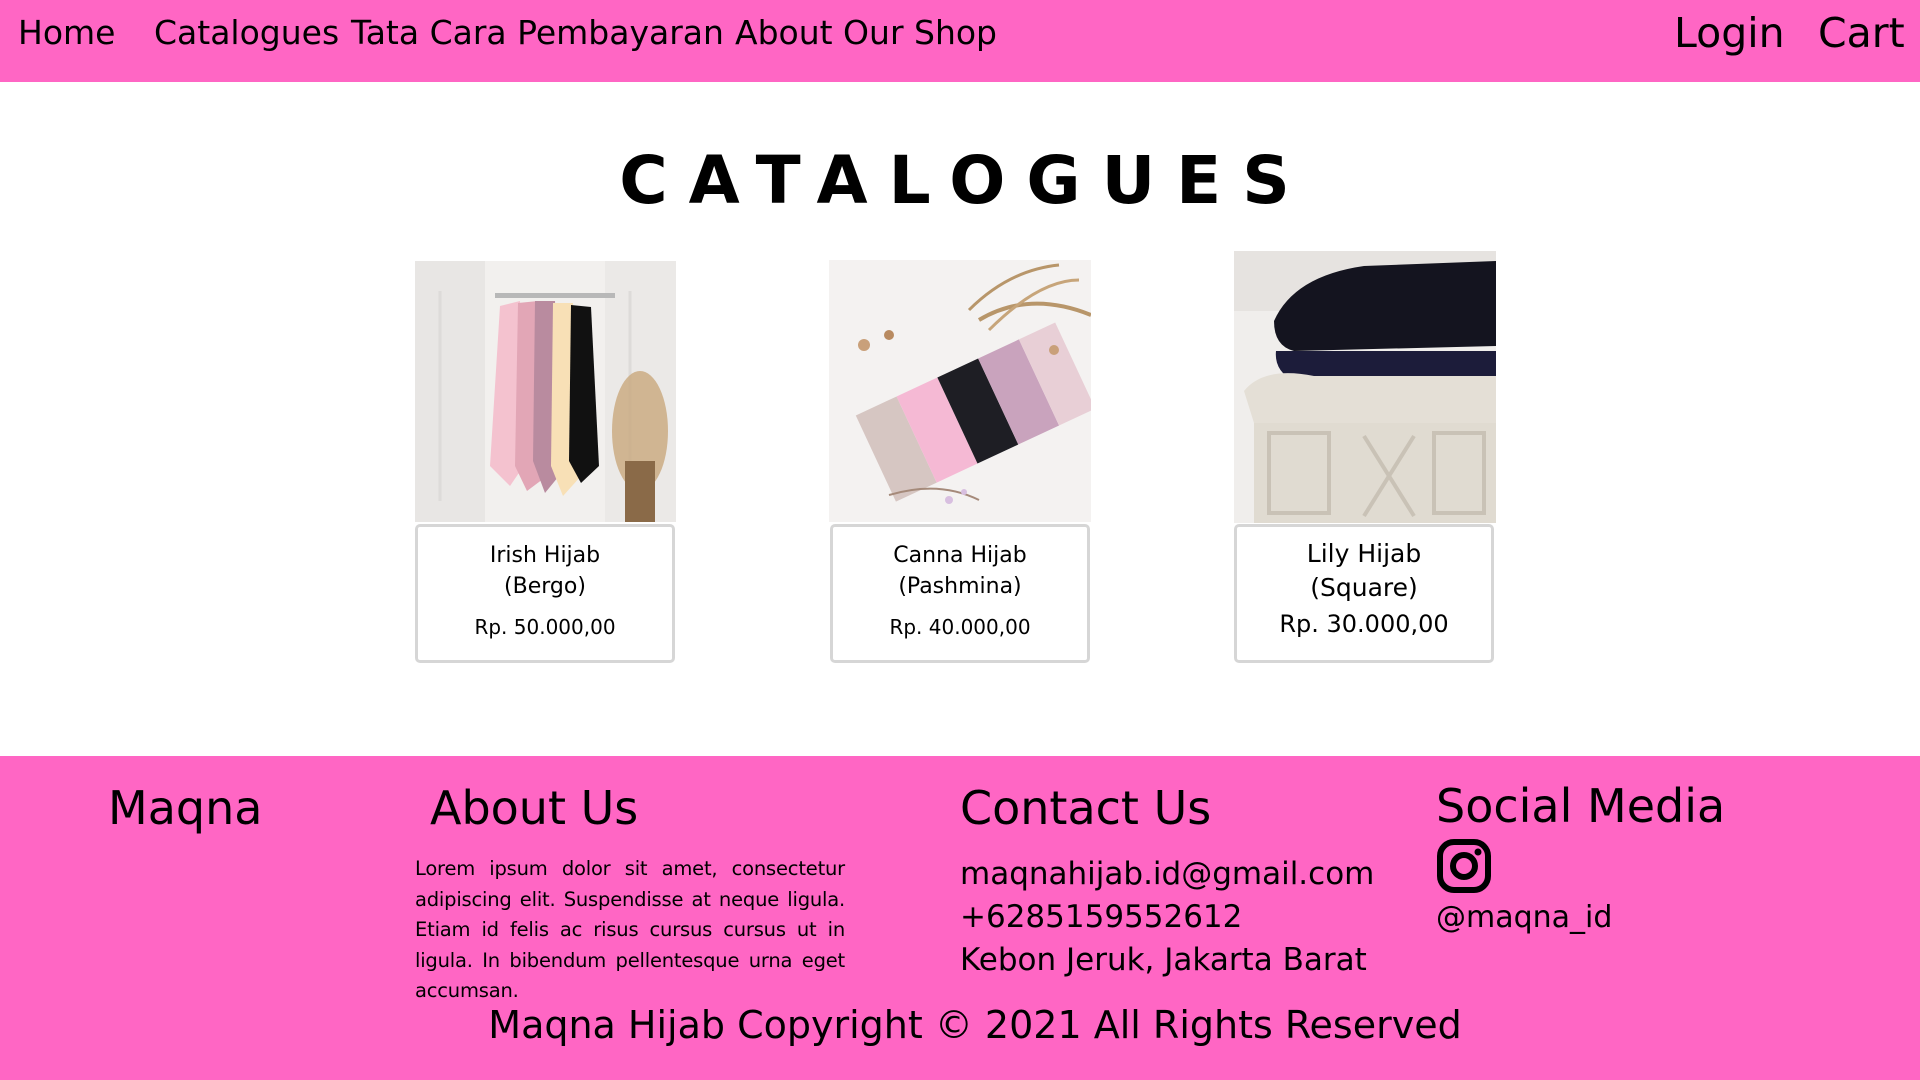  I want to click on product-name: Canna Hijab, so click(960, 555).